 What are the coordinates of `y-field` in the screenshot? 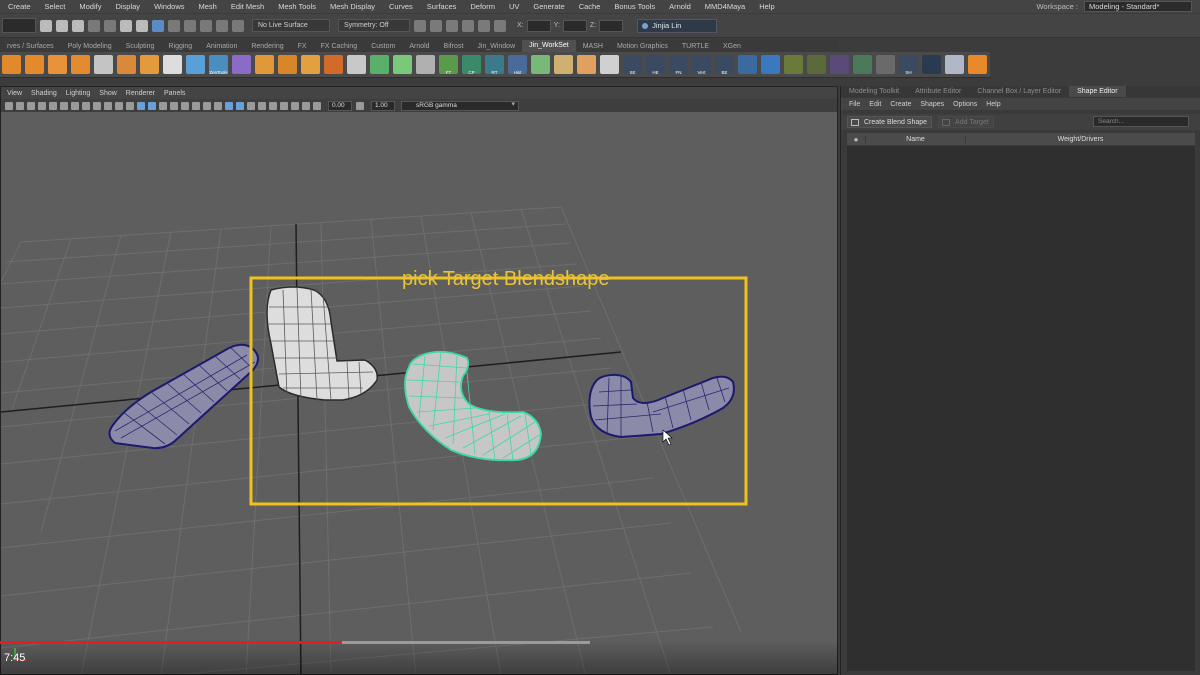 It's located at (574, 25).